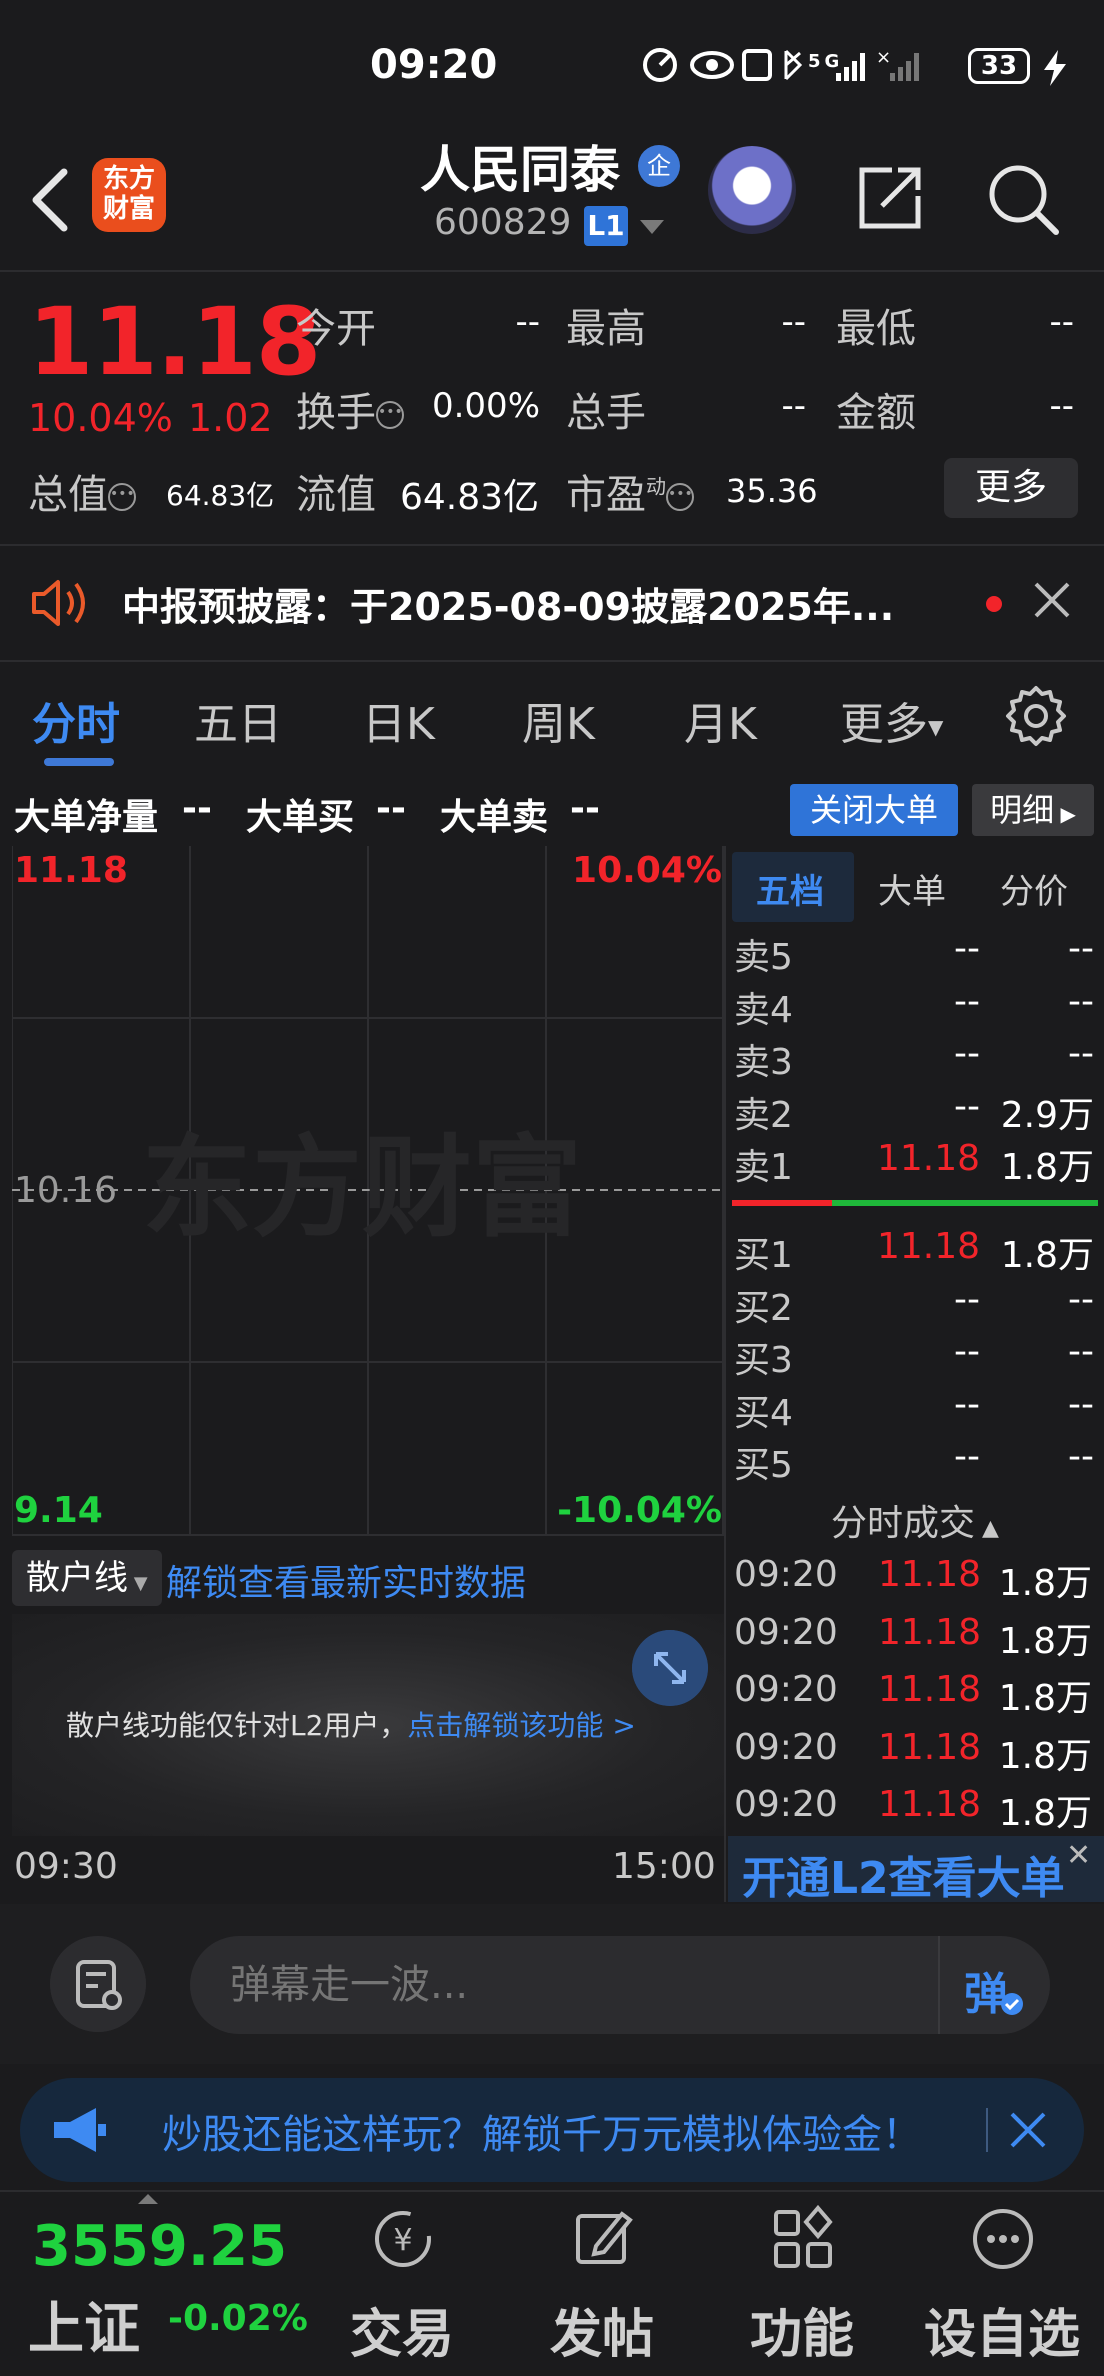 The image size is (1104, 2376). Describe the element at coordinates (915, 1305) in the screenshot. I see `buy-level-row: 买2 -- --` at that location.